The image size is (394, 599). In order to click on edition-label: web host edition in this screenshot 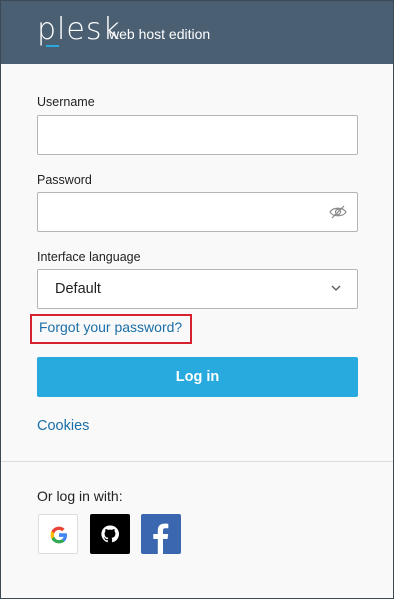, I will do `click(160, 34)`.